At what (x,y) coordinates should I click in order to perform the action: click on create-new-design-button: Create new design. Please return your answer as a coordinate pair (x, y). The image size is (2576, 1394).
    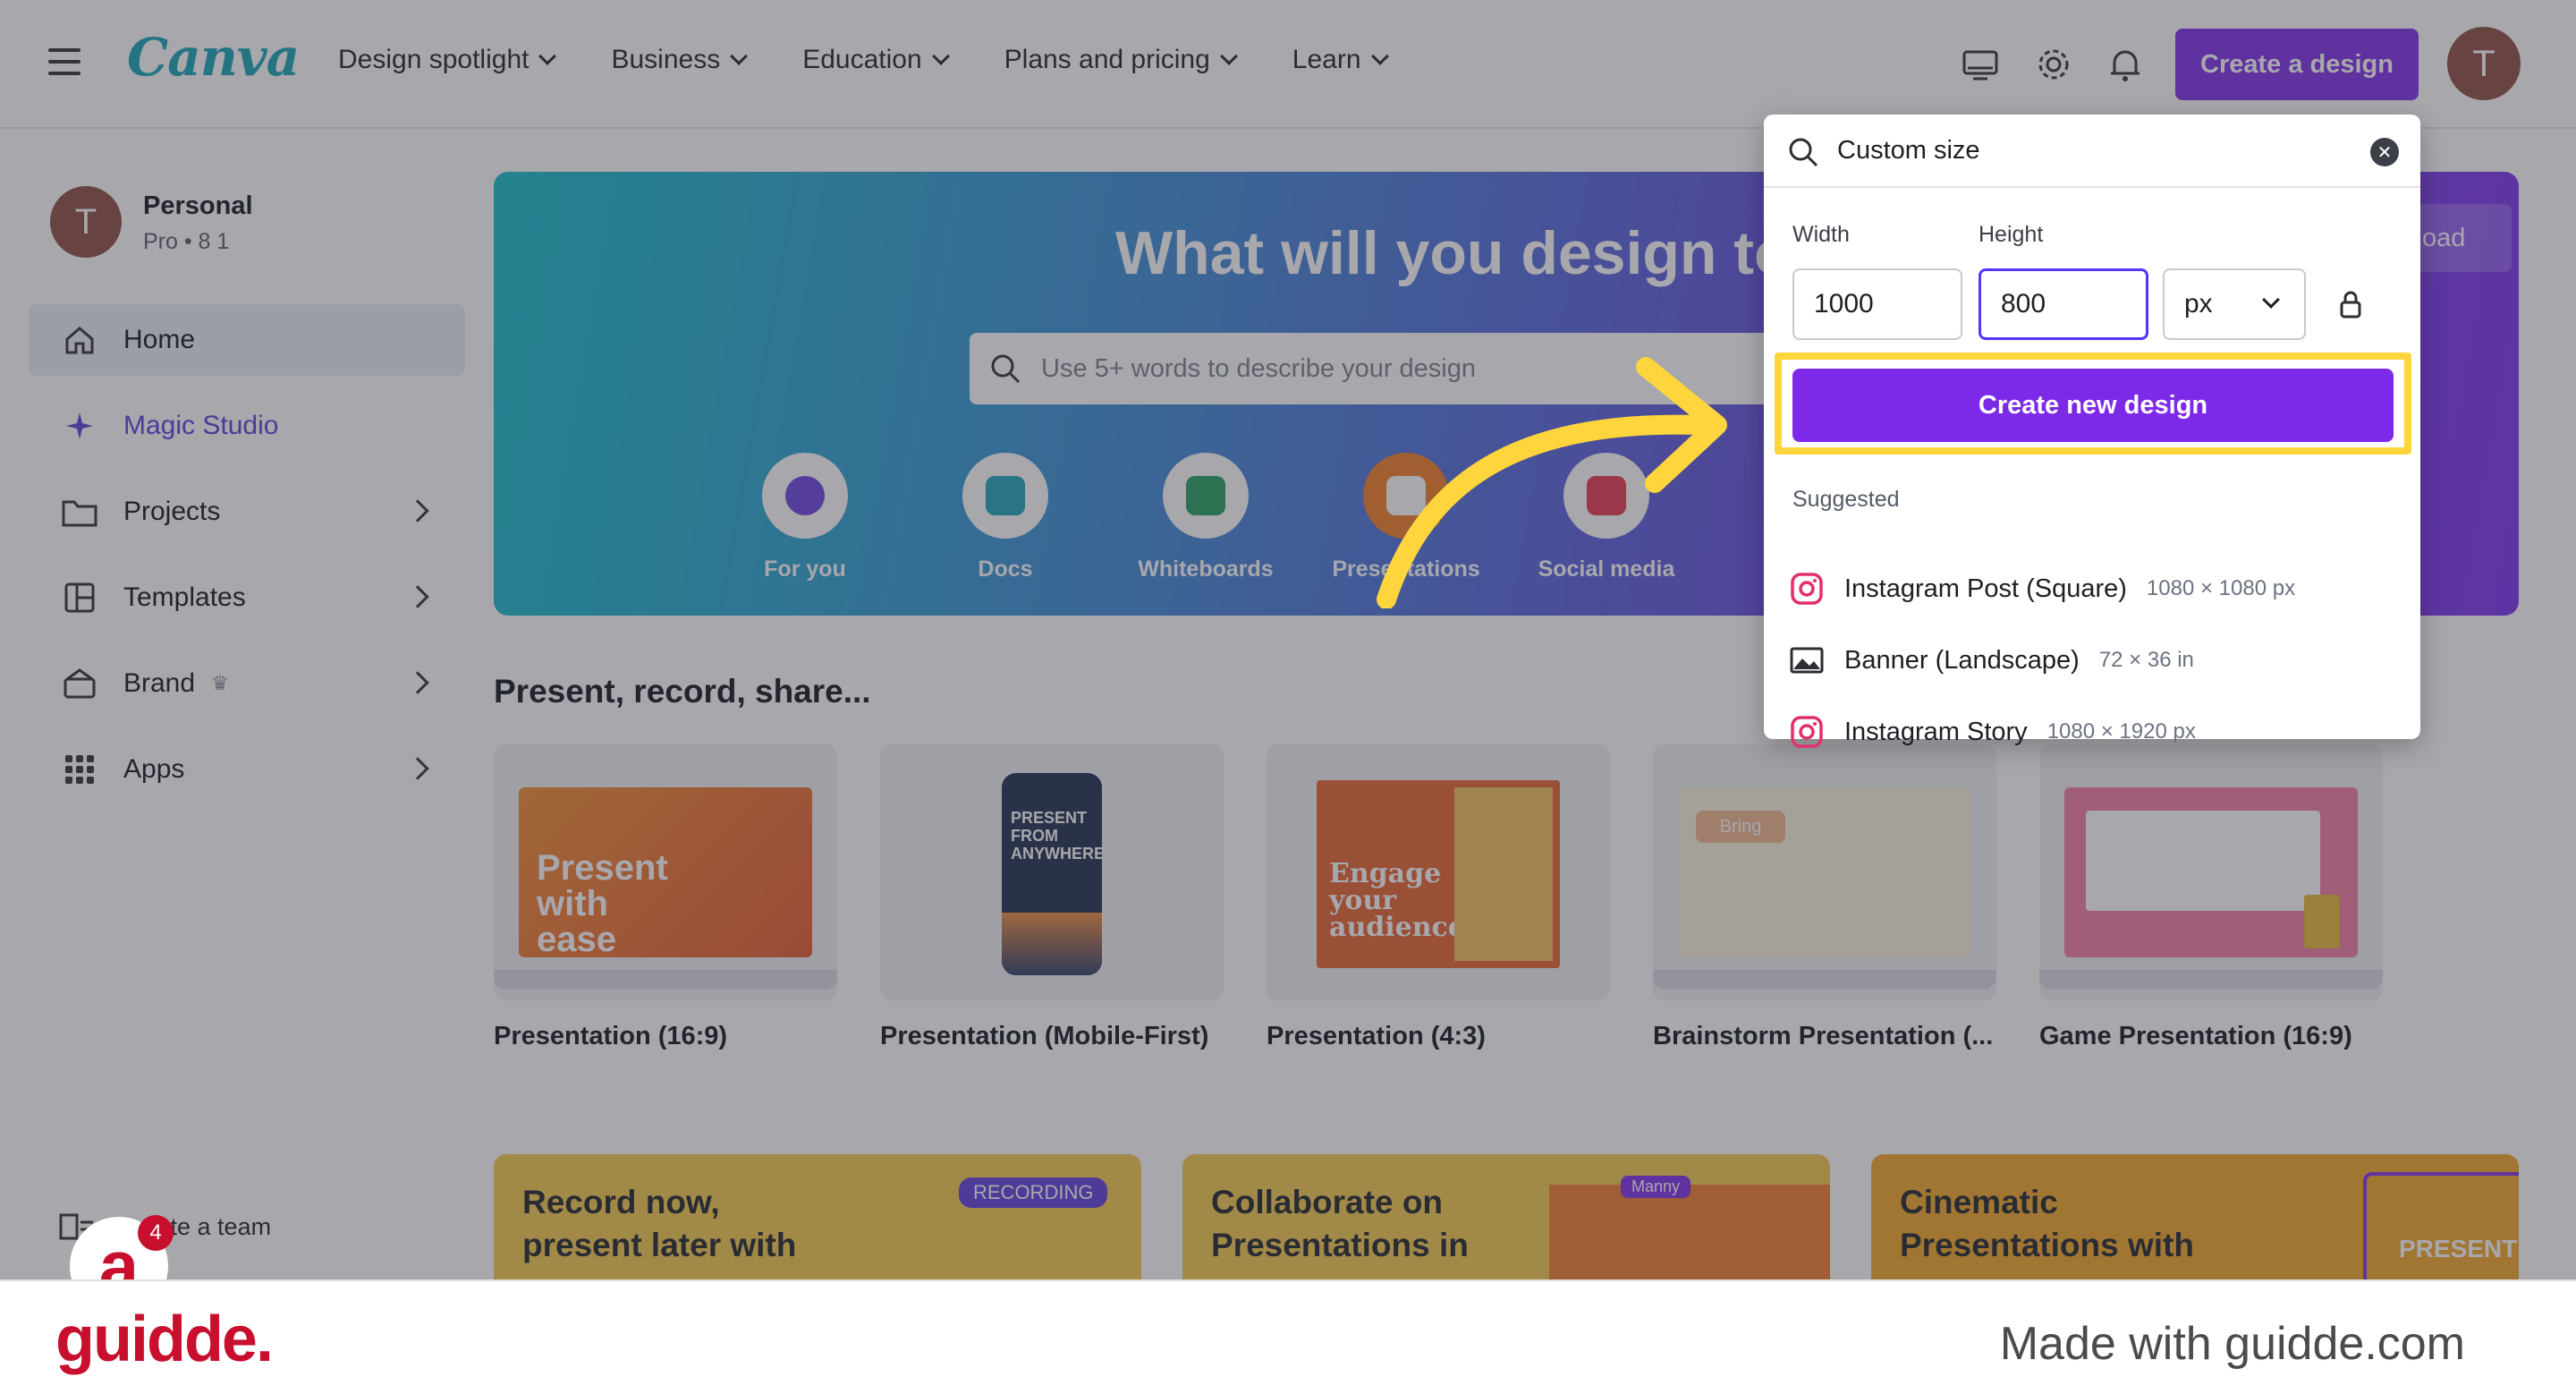
    Looking at the image, I should click on (2093, 405).